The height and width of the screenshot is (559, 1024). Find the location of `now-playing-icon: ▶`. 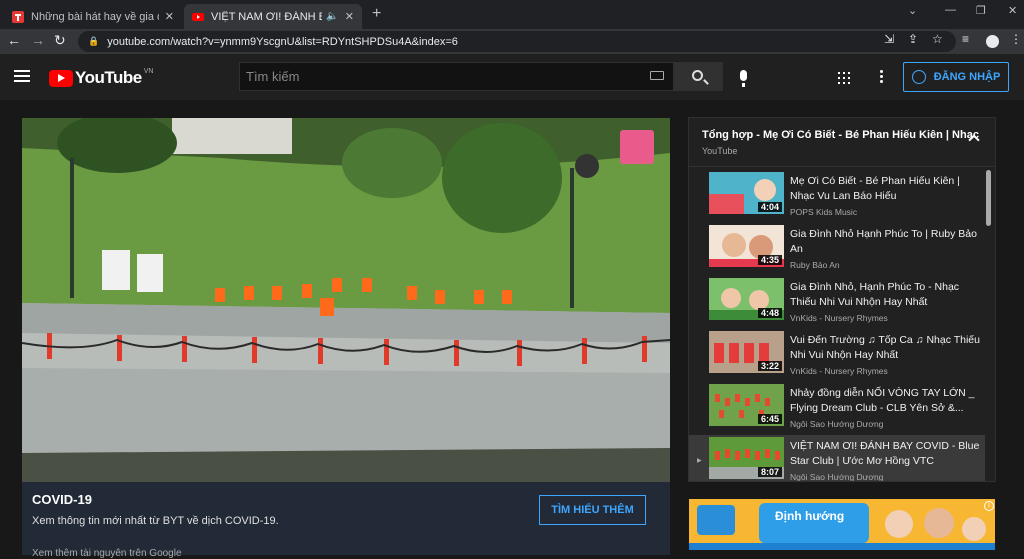

now-playing-icon: ▶ is located at coordinates (699, 461).